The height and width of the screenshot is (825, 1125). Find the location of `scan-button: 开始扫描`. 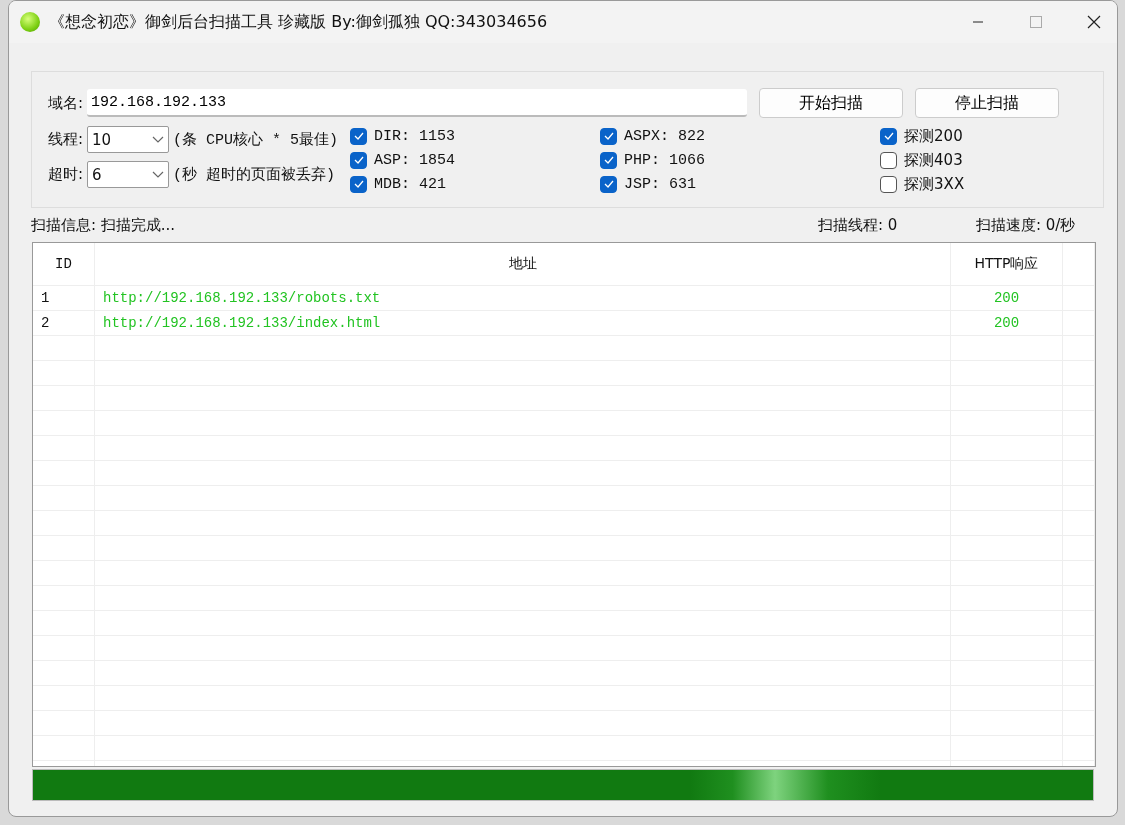

scan-button: 开始扫描 is located at coordinates (831, 103).